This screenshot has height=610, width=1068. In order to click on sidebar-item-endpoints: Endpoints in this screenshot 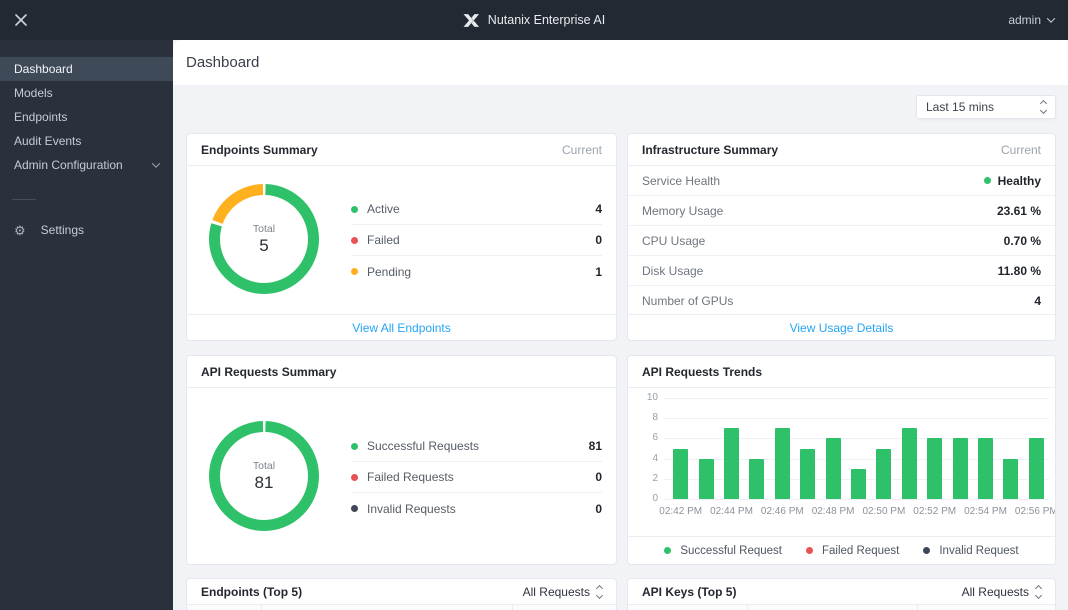, I will do `click(86, 117)`.